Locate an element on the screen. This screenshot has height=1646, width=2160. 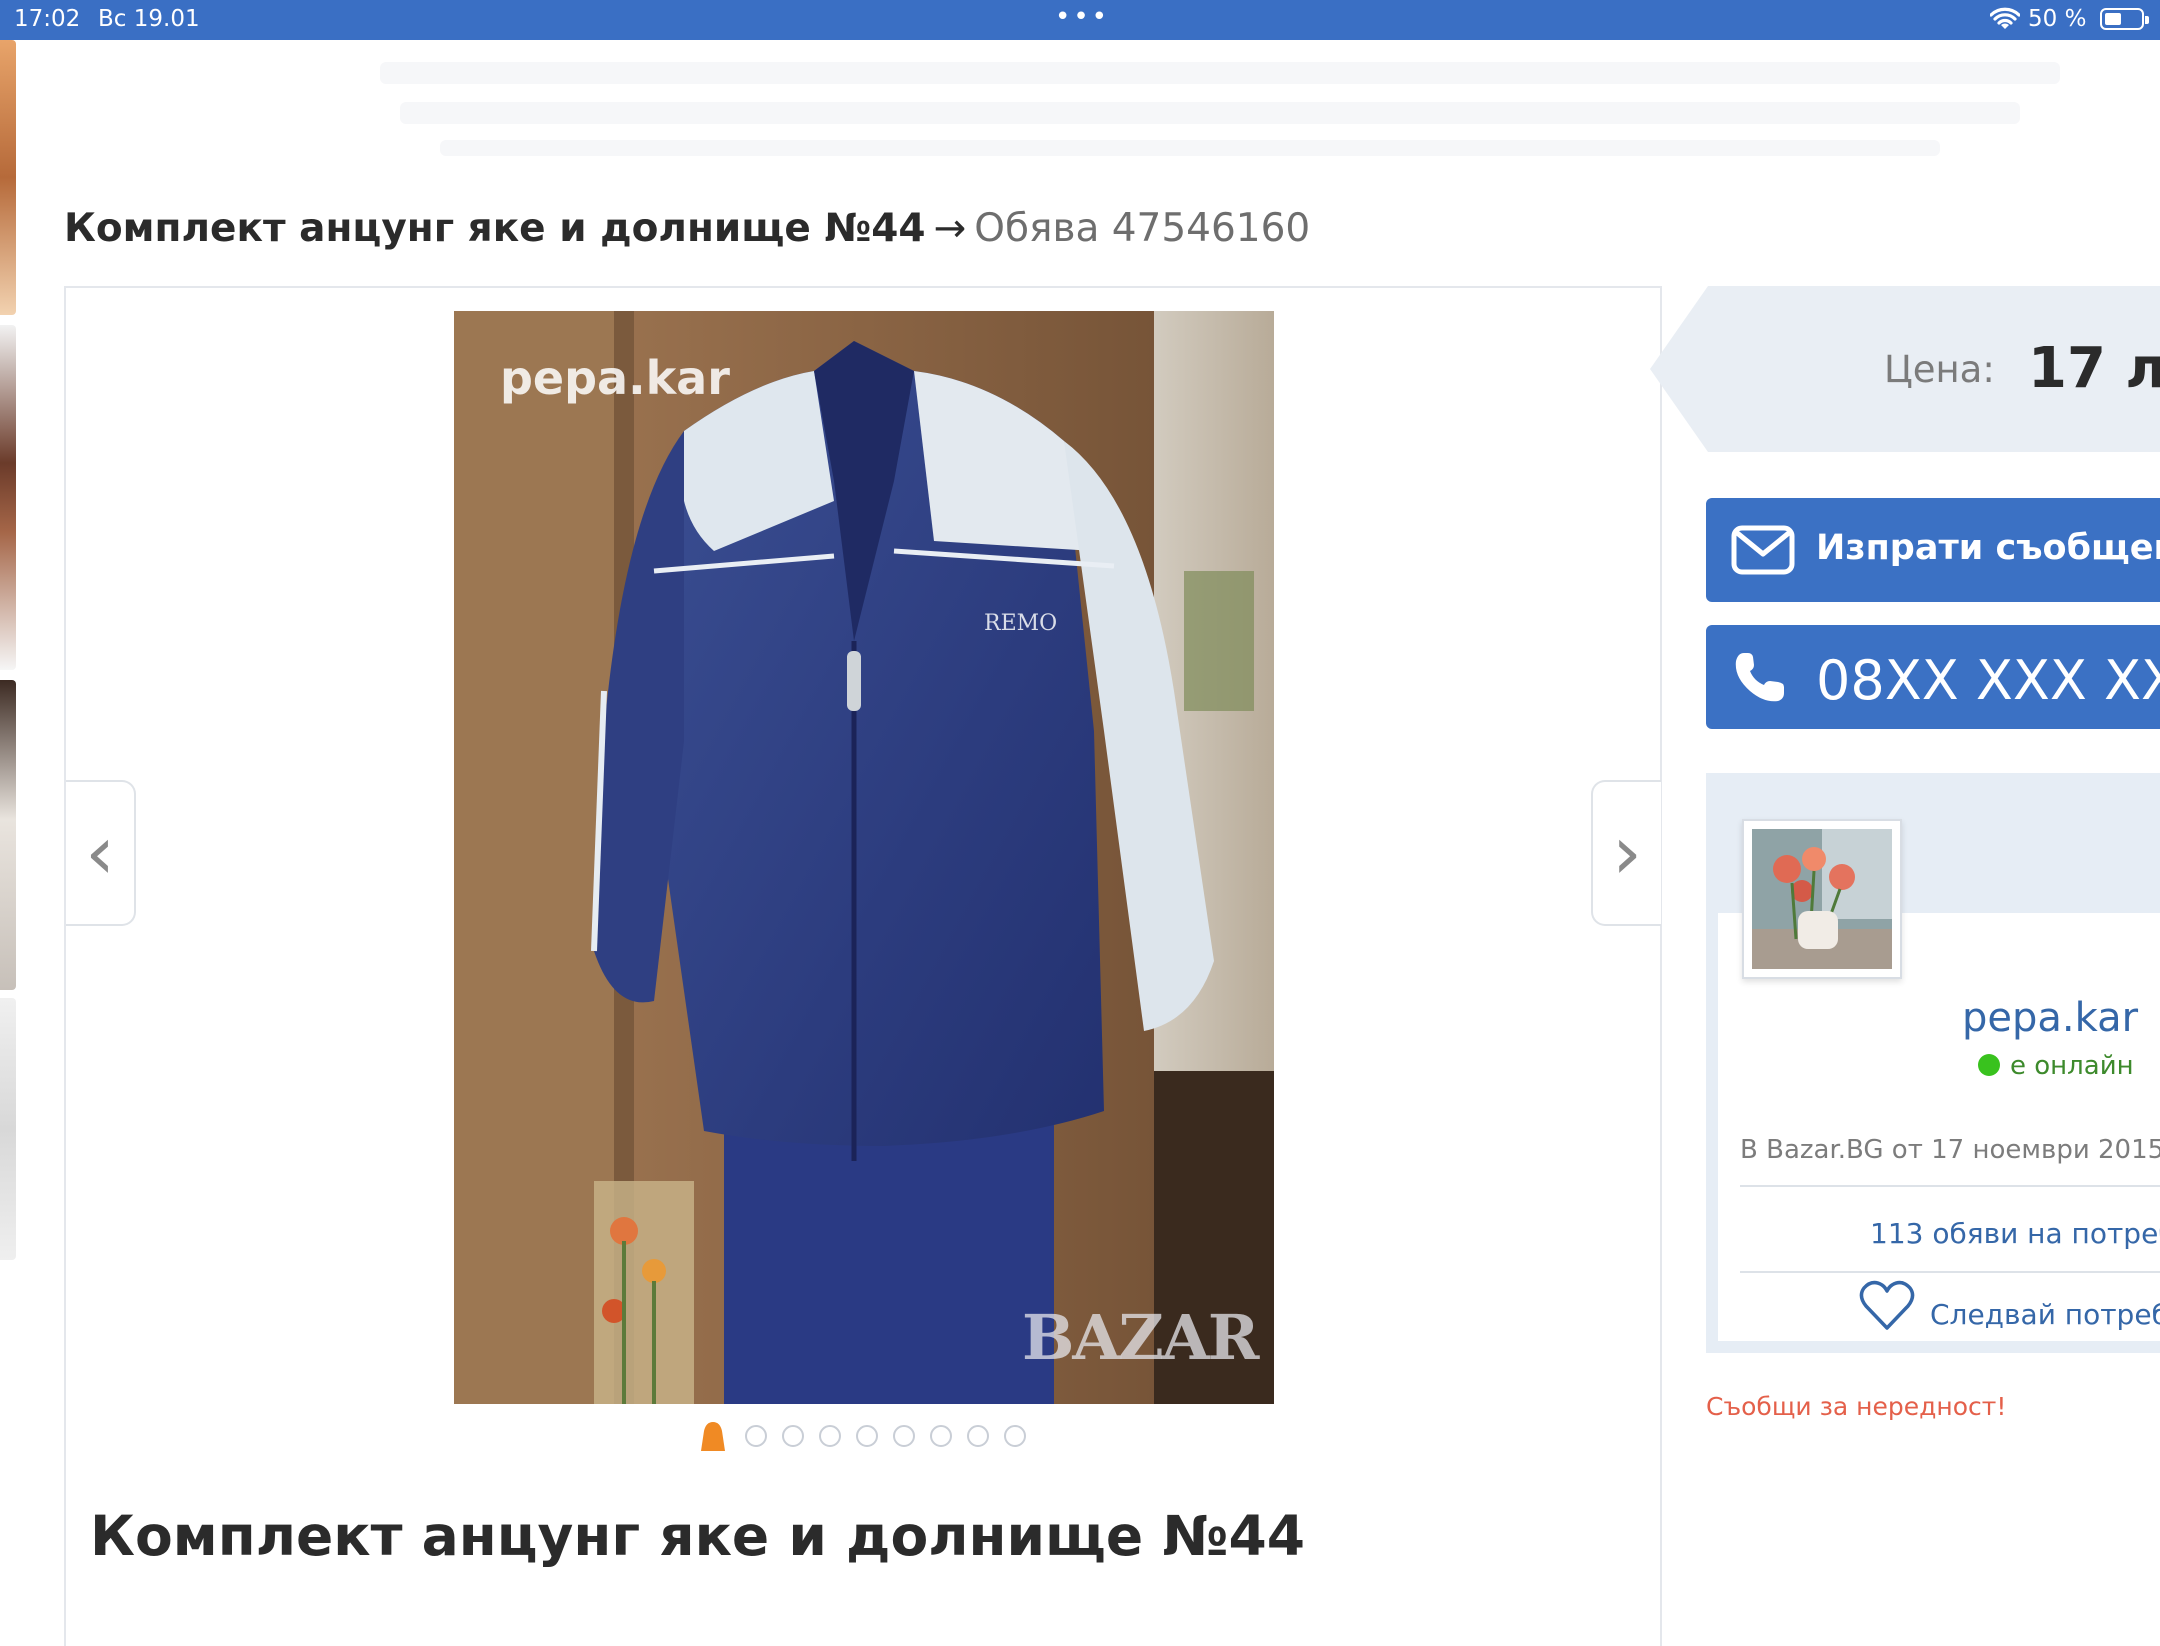
report-abuse-link: Съобщи за нередност! is located at coordinates (1856, 1406).